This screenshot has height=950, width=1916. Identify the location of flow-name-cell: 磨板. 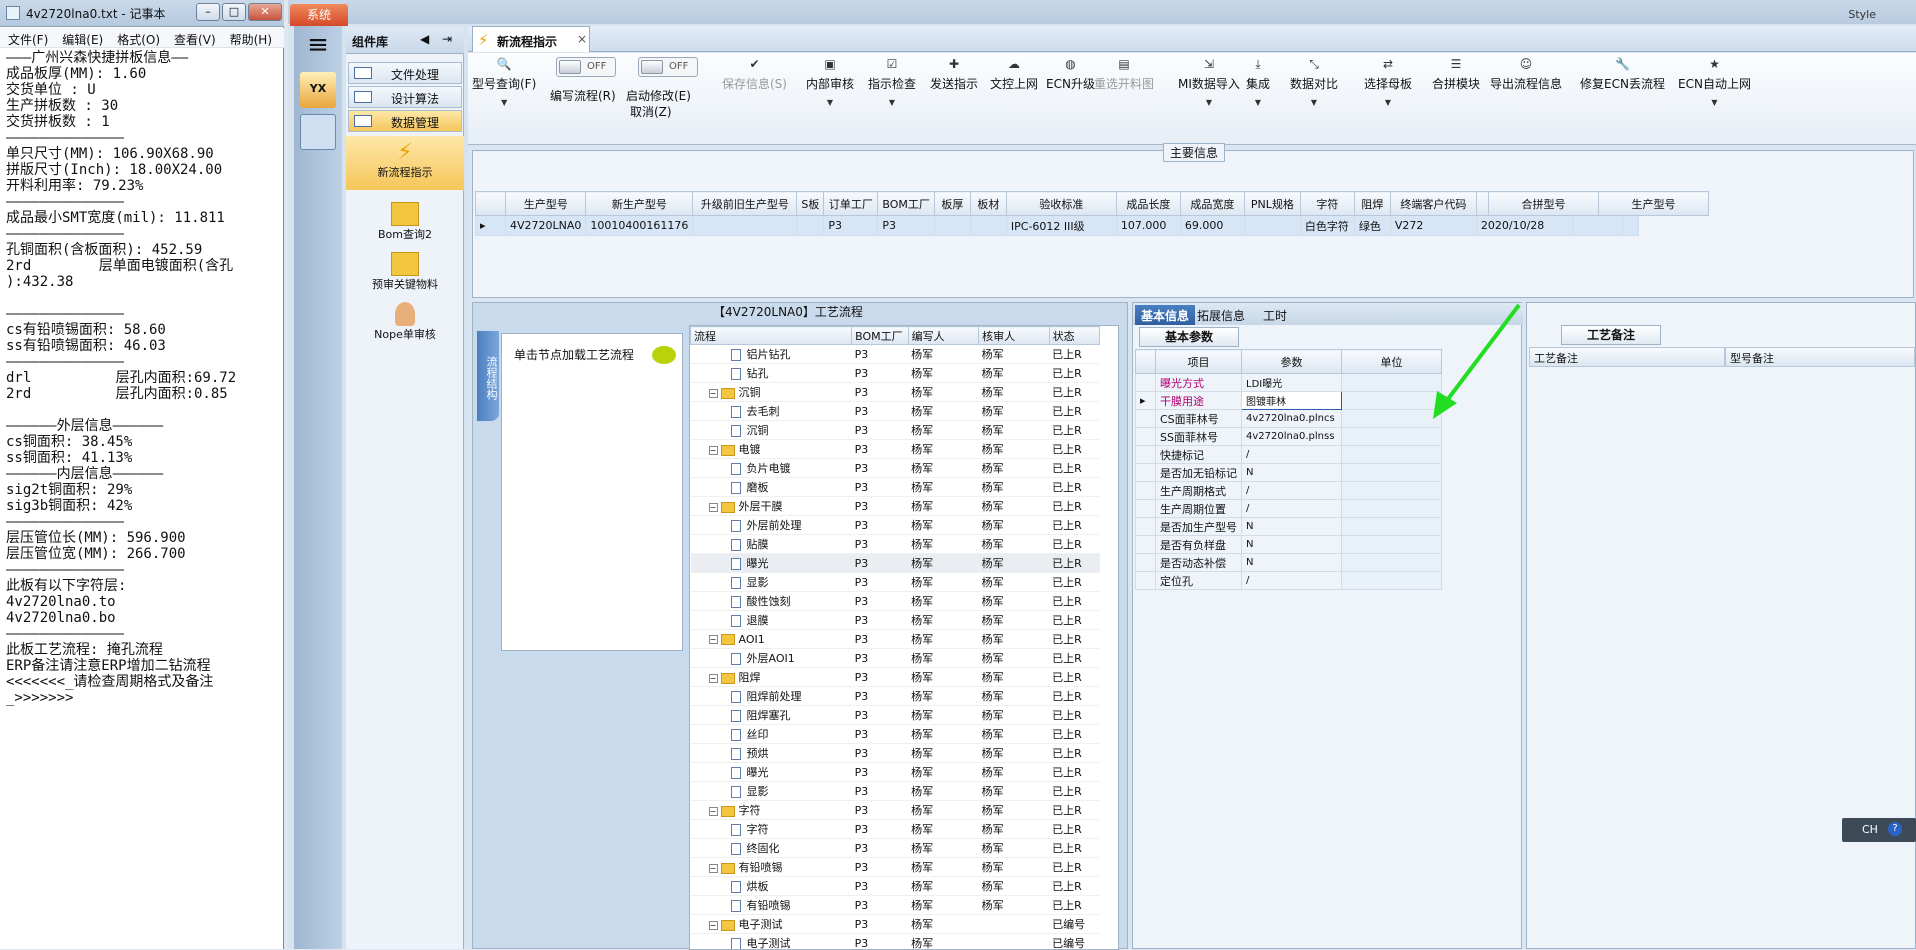
(771, 487).